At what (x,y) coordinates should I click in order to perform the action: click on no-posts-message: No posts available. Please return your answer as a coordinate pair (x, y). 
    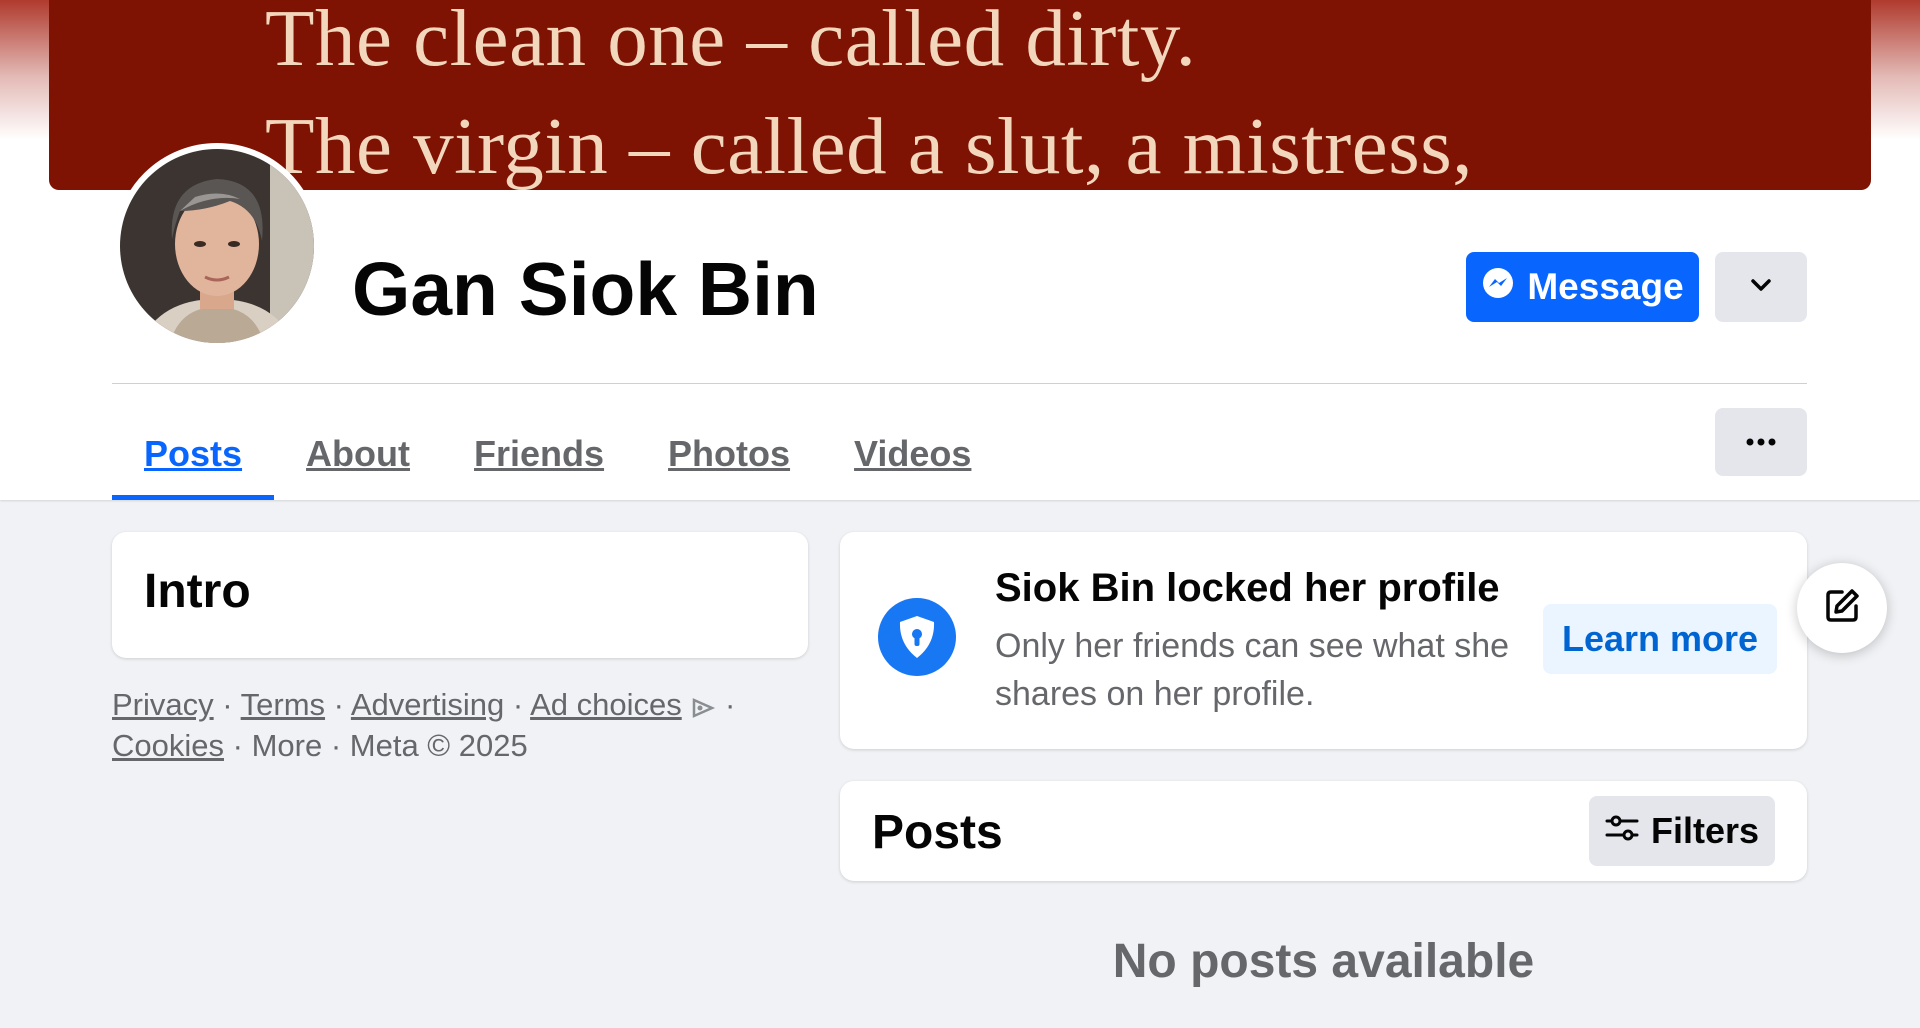
    Looking at the image, I should click on (1323, 961).